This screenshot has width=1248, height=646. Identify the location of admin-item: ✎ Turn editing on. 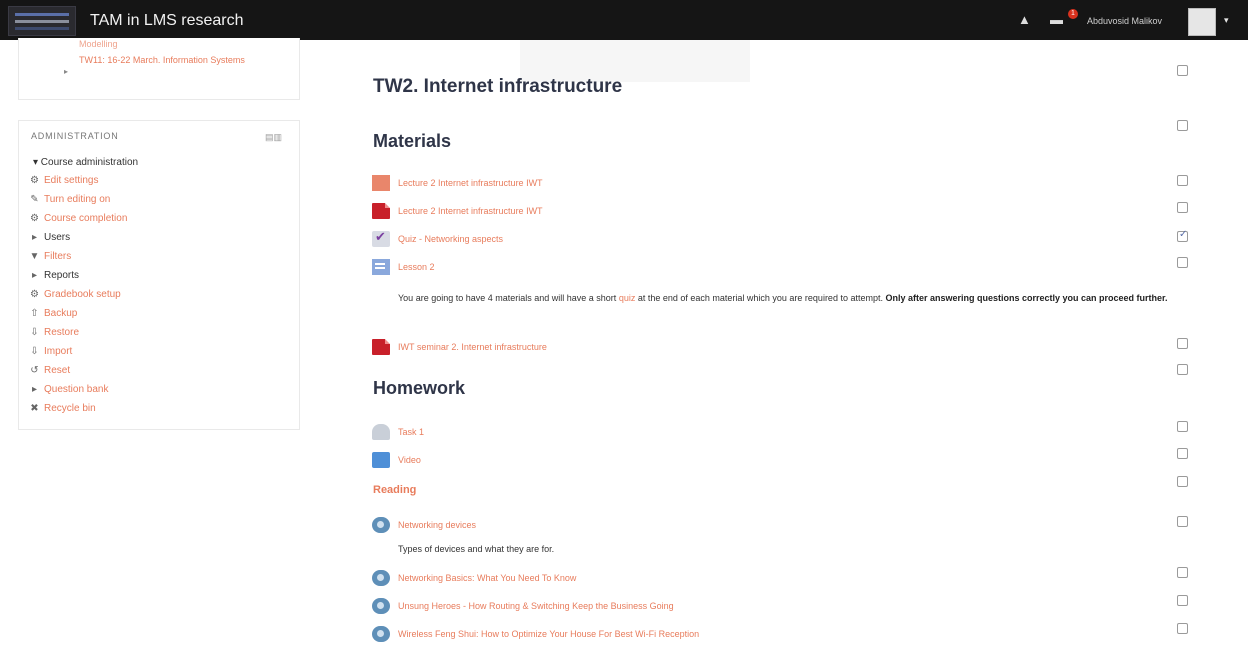
(69, 199).